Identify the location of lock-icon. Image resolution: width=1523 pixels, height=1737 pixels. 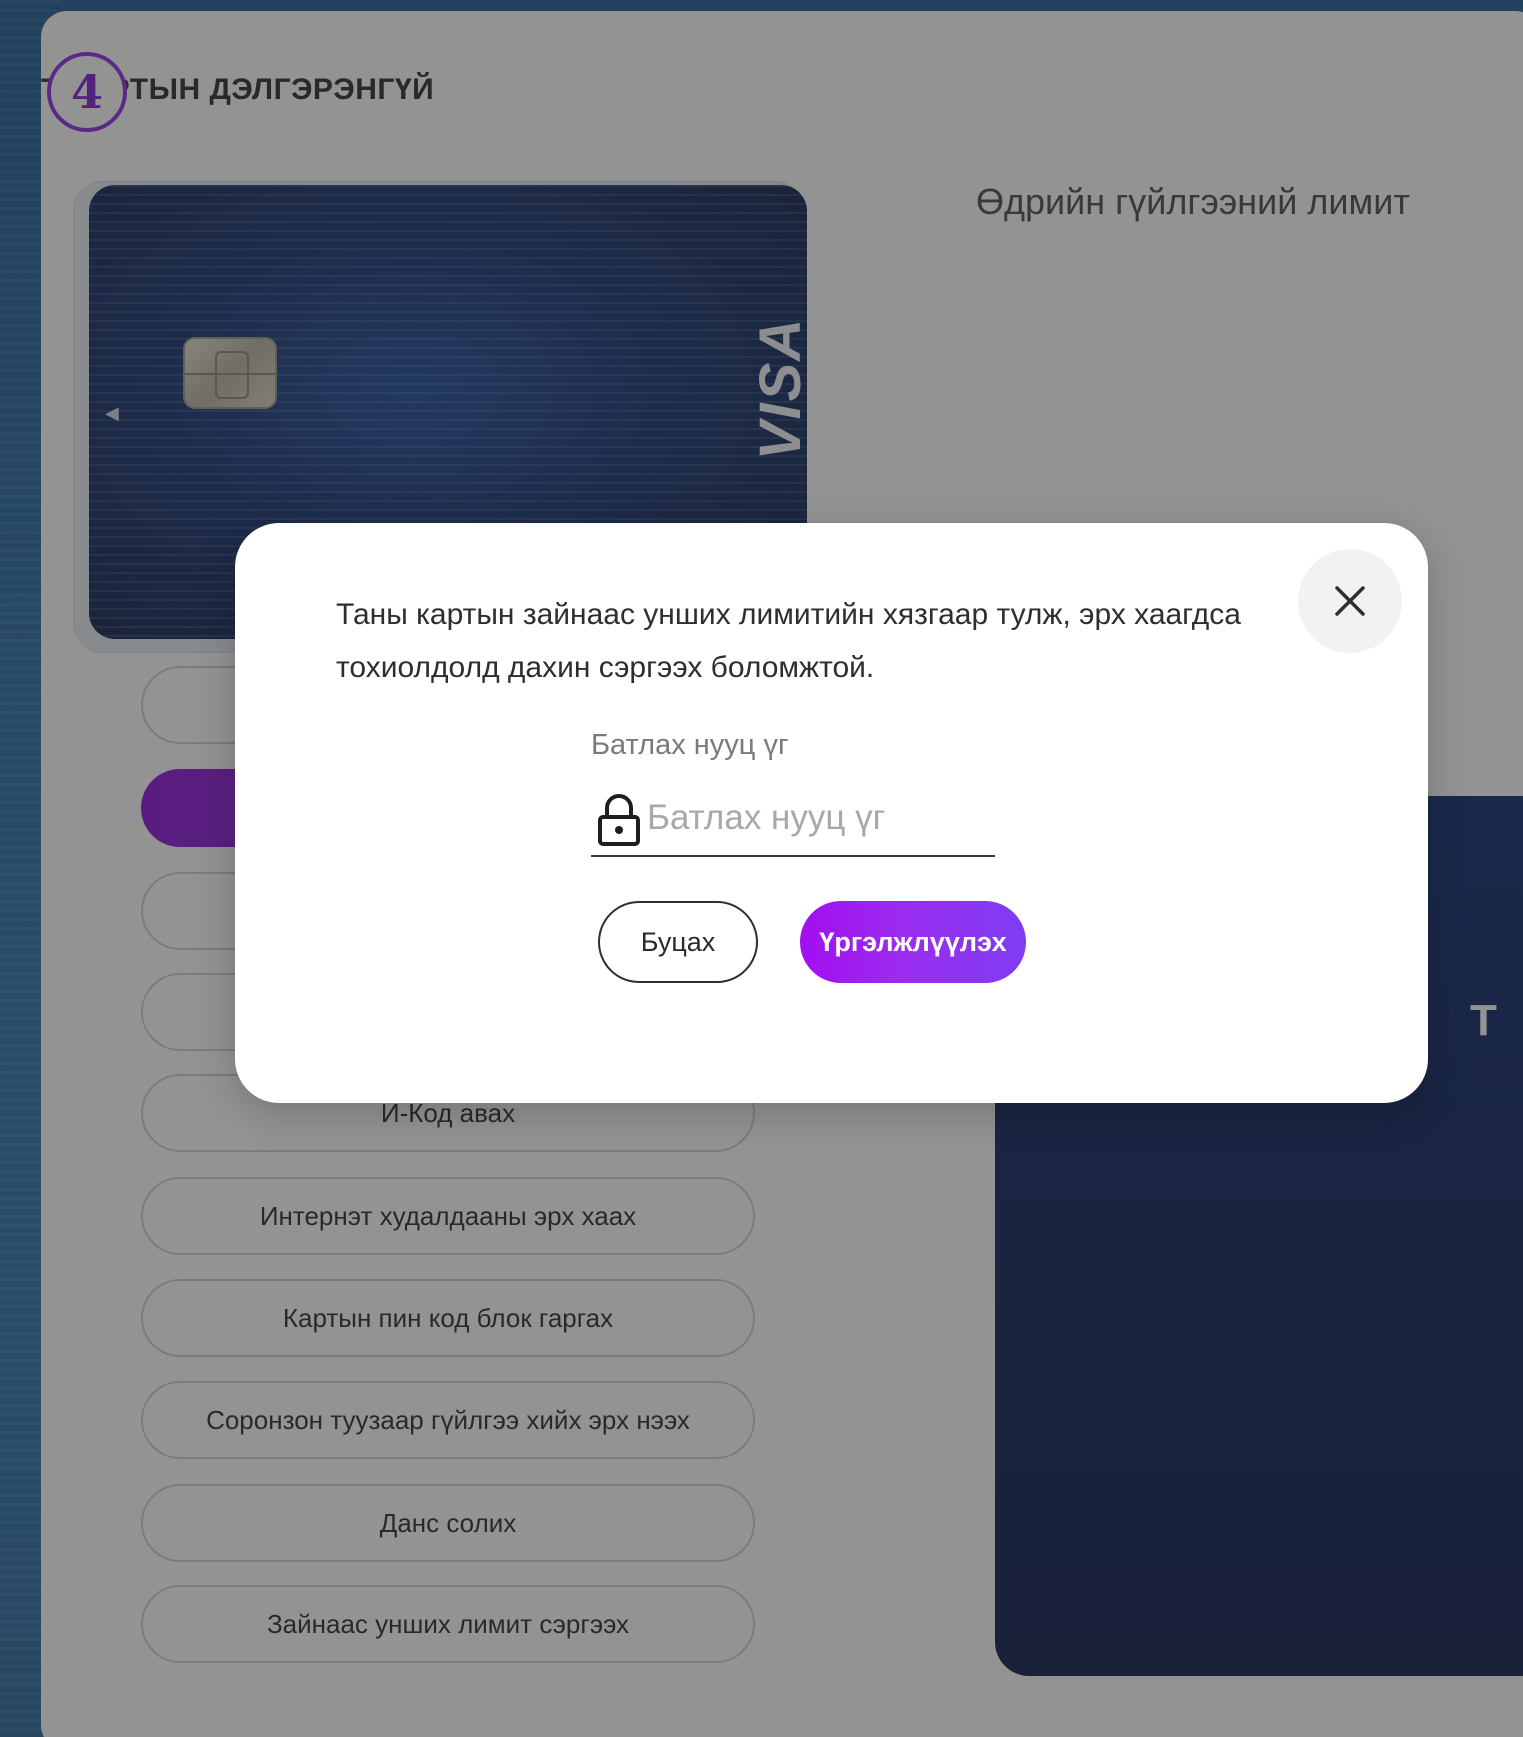
(619, 820).